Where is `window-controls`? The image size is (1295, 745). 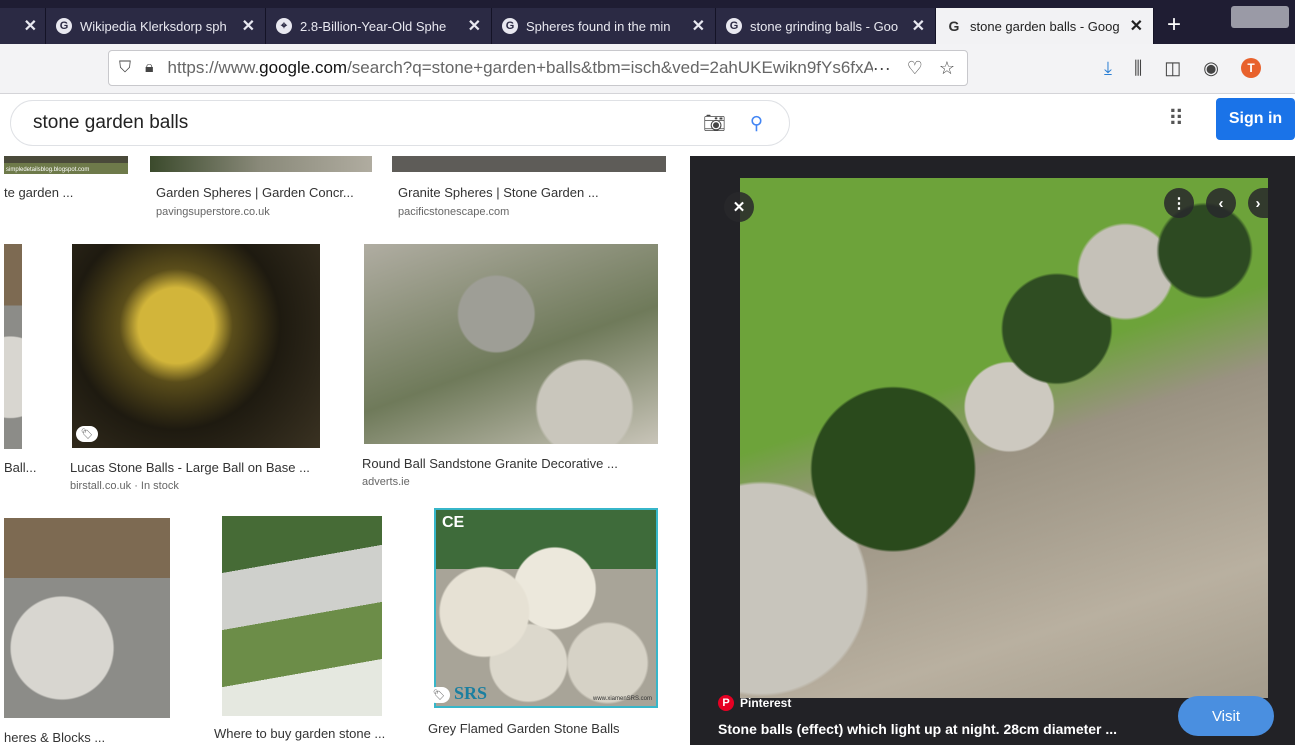
window-controls is located at coordinates (1260, 17).